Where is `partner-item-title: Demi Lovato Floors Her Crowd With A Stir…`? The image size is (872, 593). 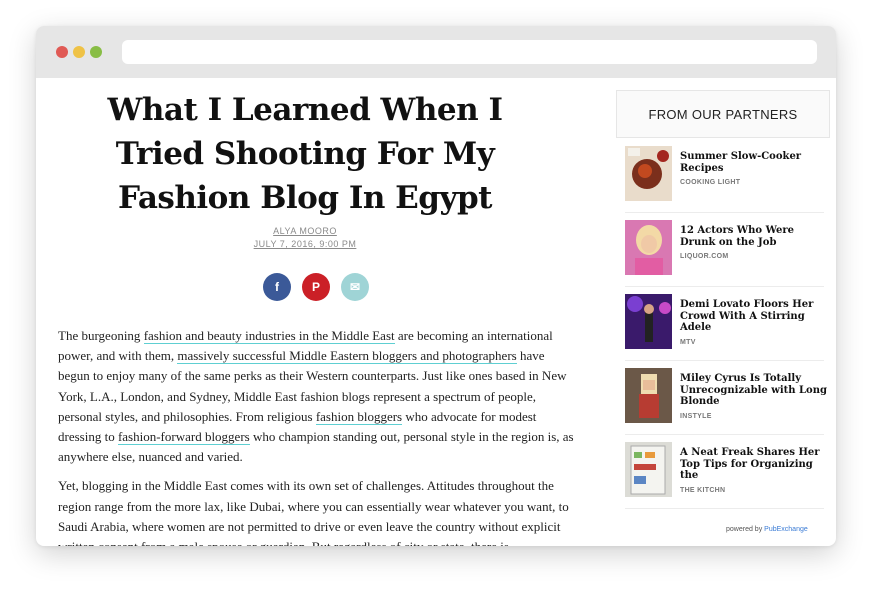
partner-item-title: Demi Lovato Floors Her Crowd With A Stir… is located at coordinates (754, 323).